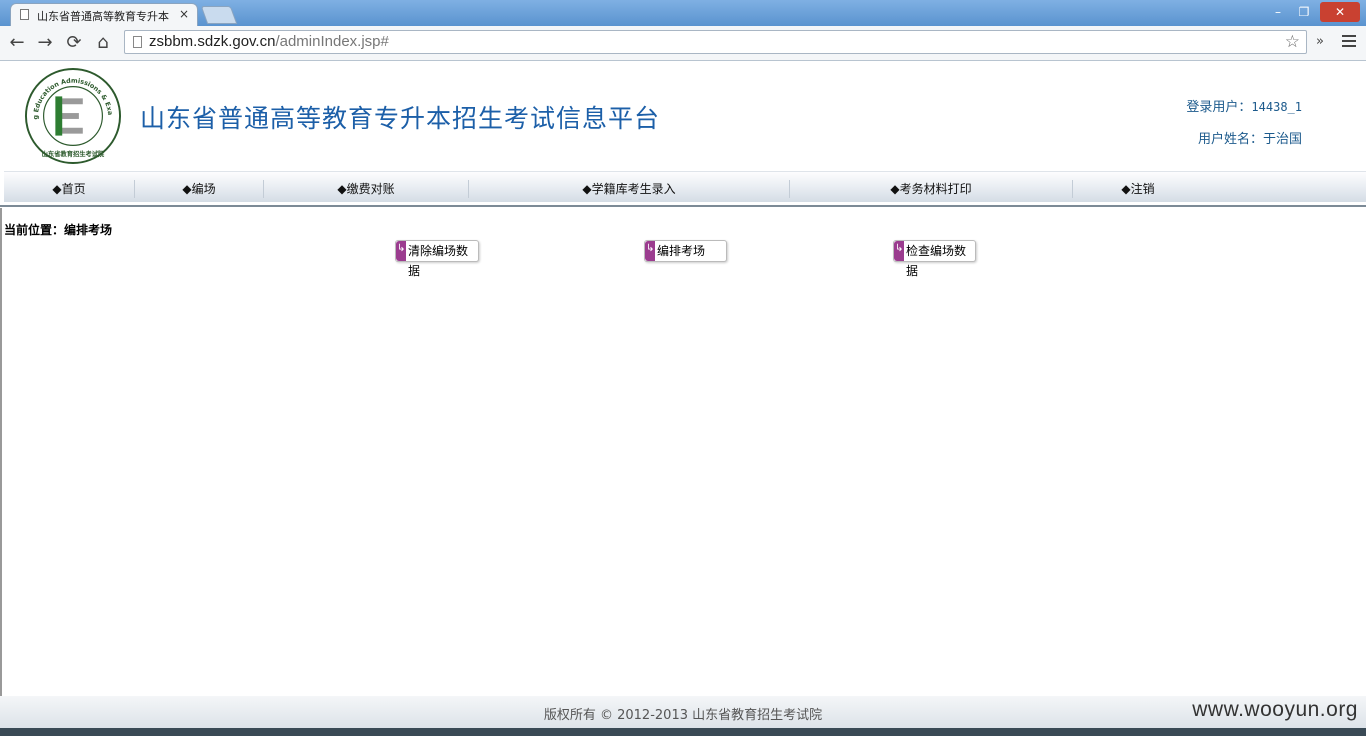 Image resolution: width=1366 pixels, height=736 pixels. Describe the element at coordinates (184, 14) in the screenshot. I see `tab-close-icon: ×` at that location.